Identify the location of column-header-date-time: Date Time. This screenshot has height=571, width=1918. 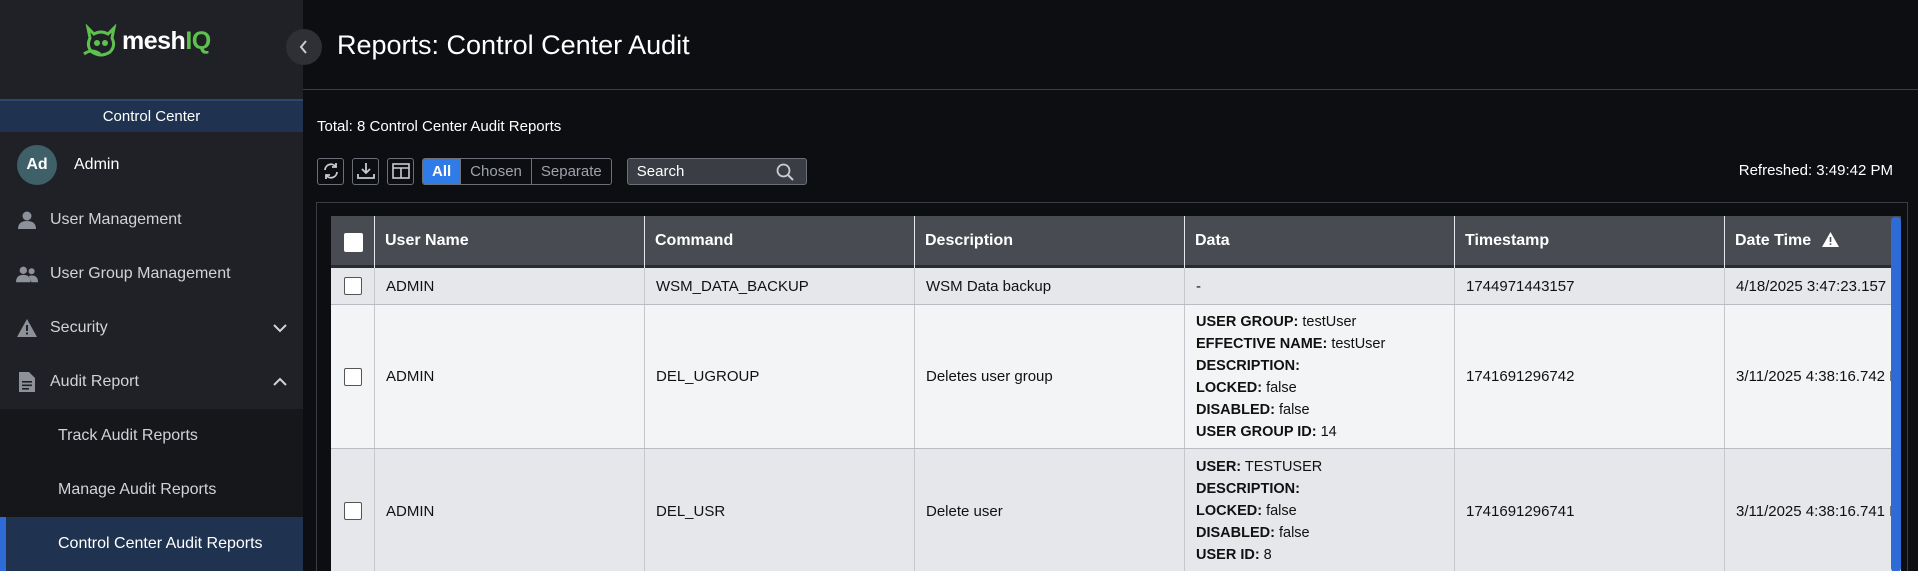
(1813, 242).